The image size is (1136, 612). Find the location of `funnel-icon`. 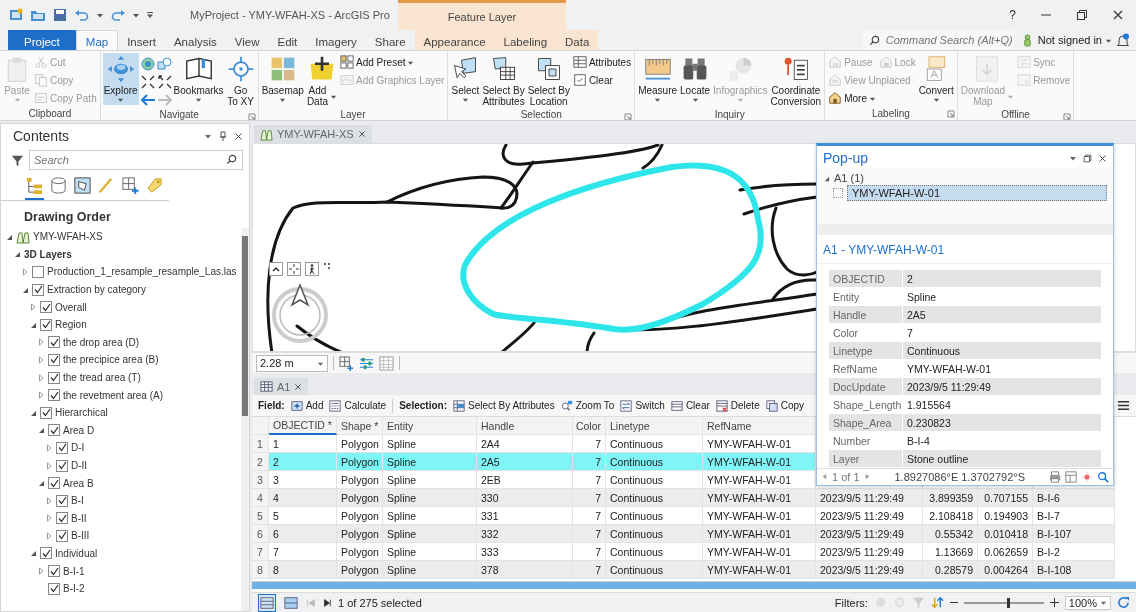

funnel-icon is located at coordinates (17, 160).